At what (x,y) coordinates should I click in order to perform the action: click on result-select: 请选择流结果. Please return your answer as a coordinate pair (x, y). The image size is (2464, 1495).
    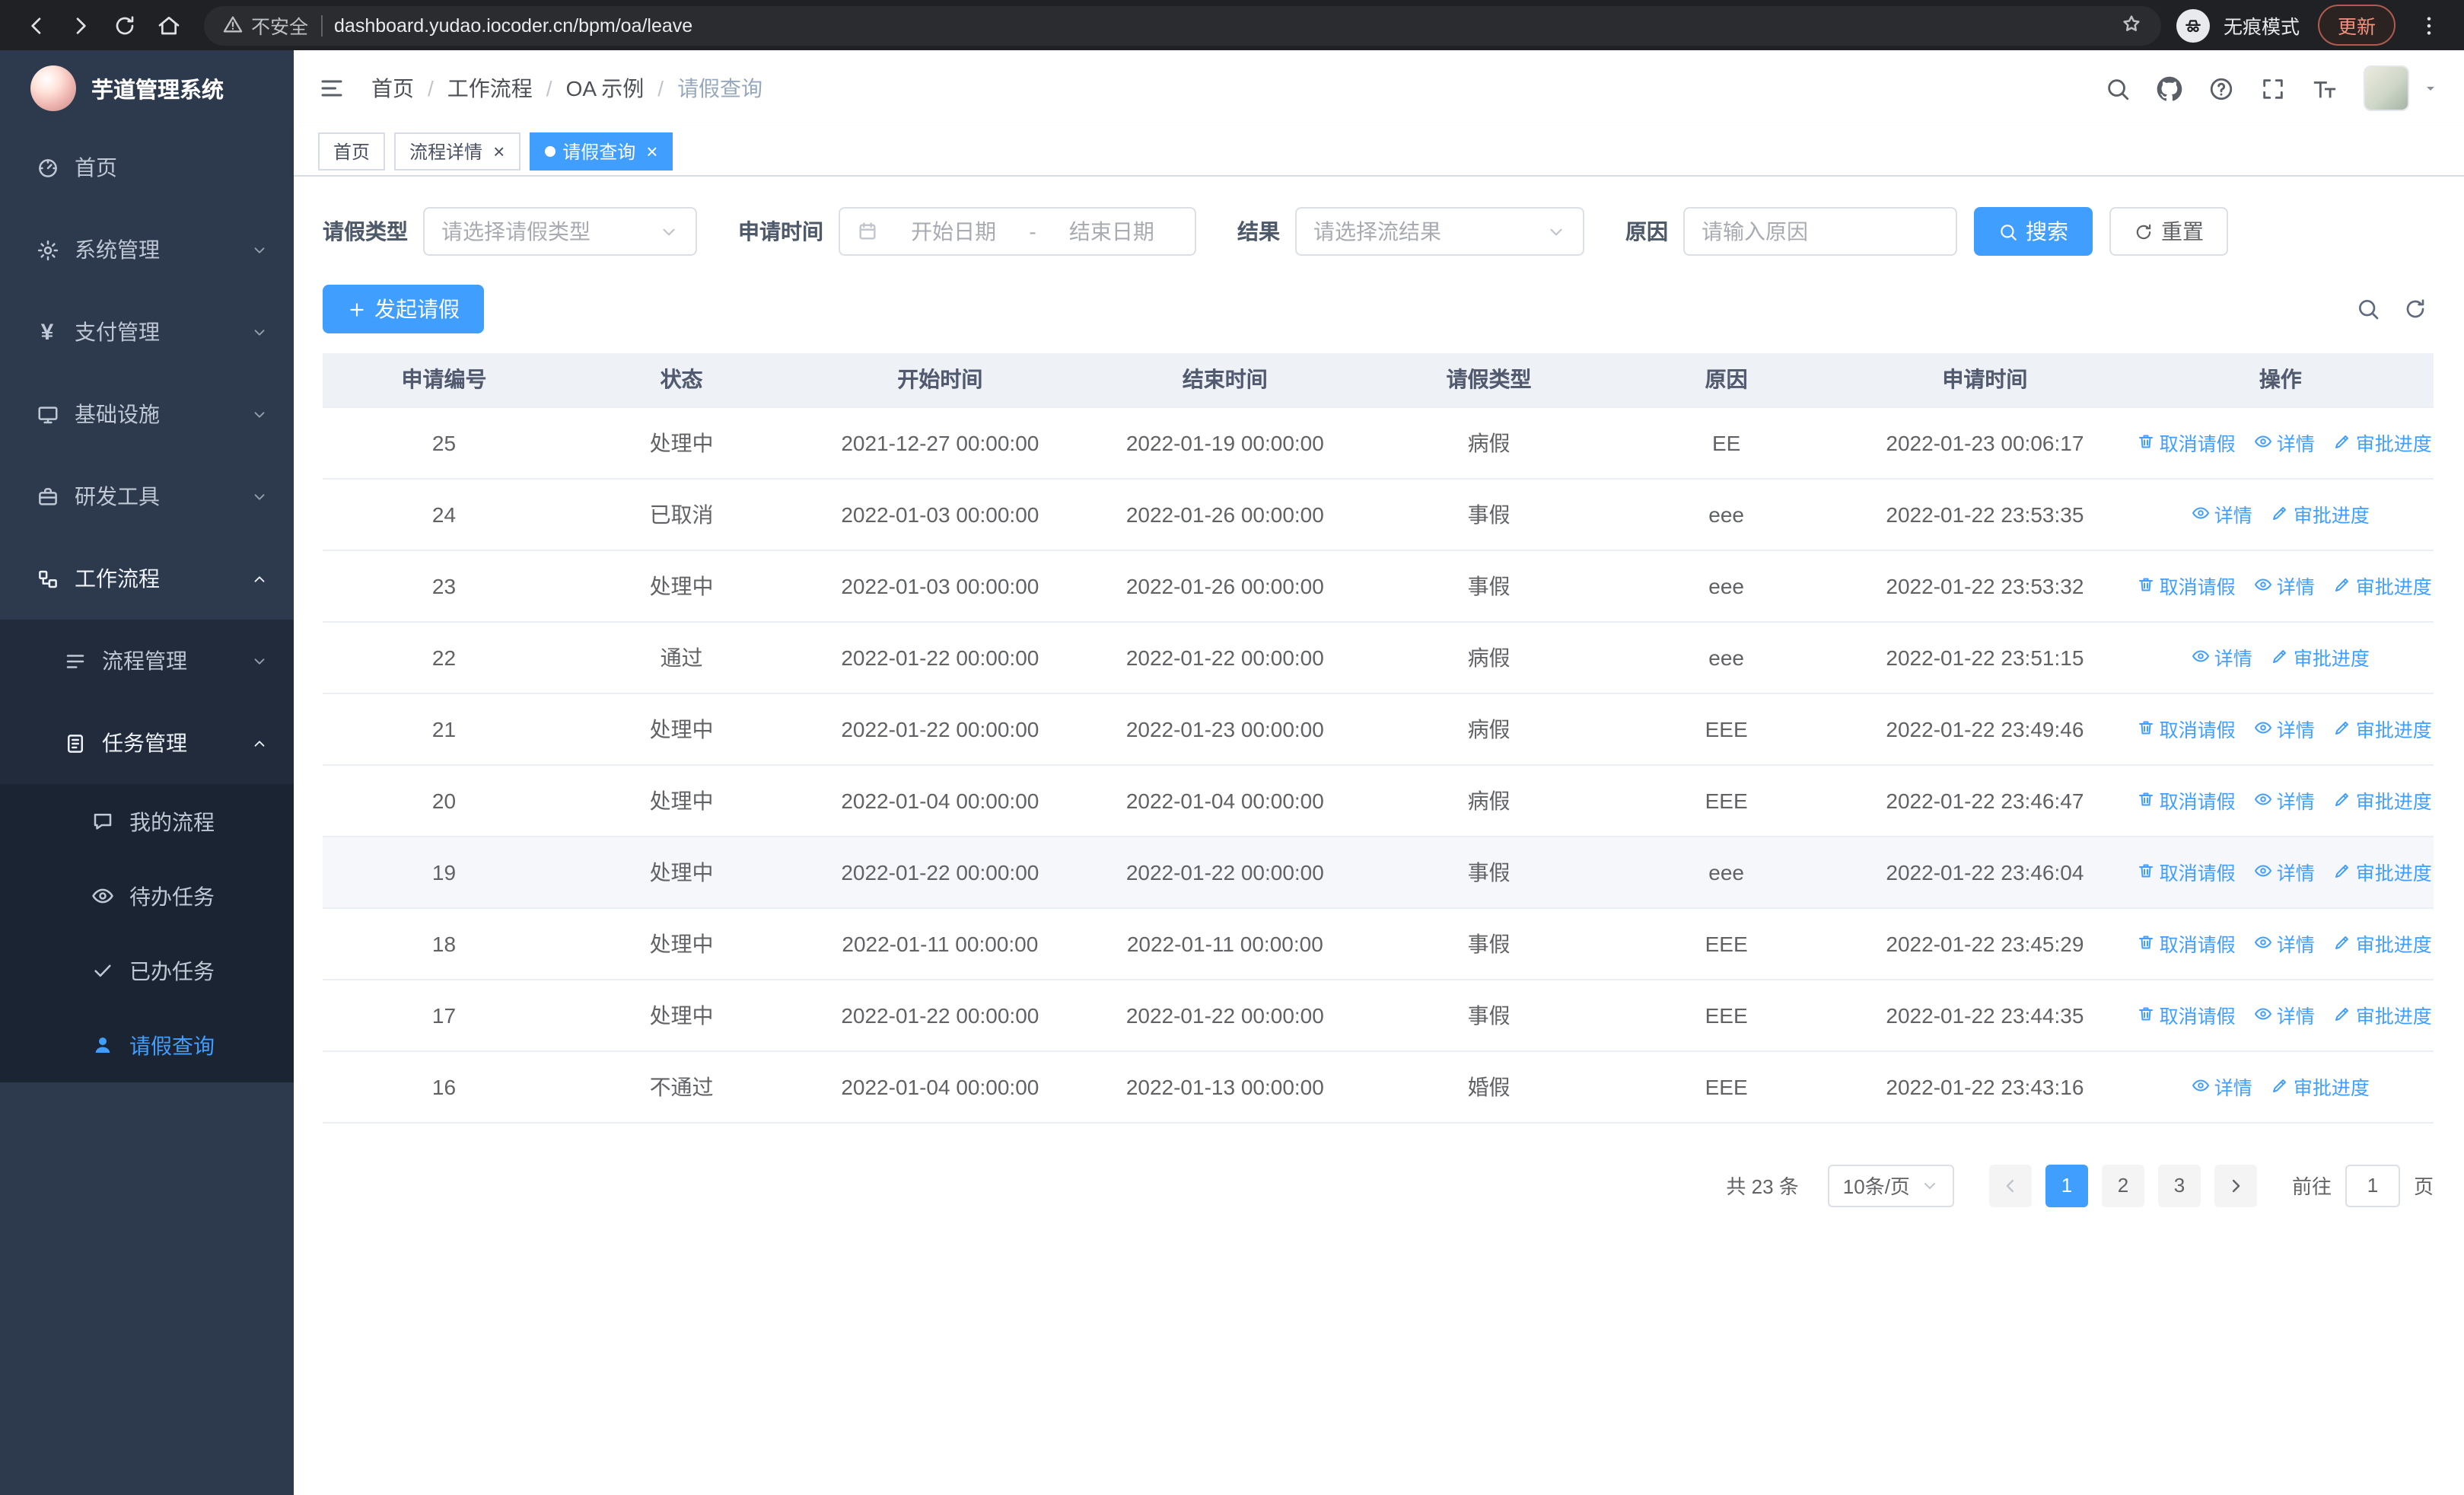
    Looking at the image, I should click on (1439, 231).